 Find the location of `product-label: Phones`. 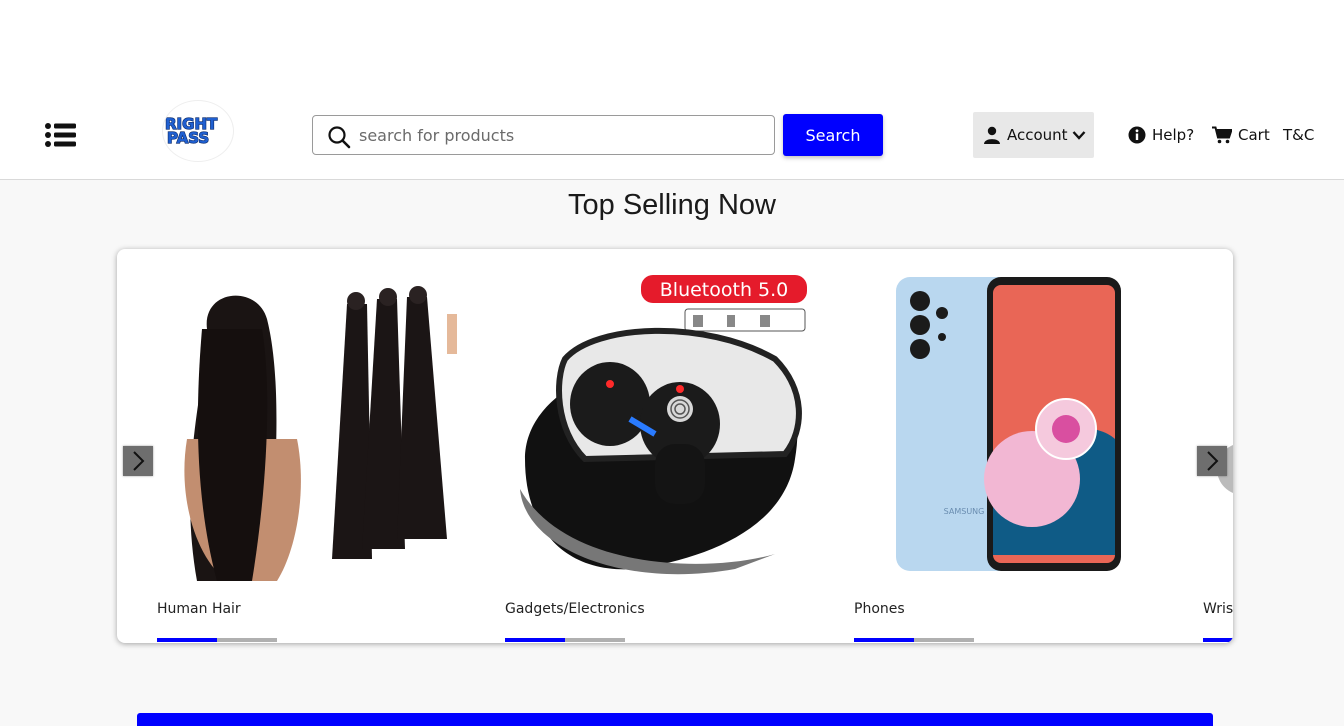

product-label: Phones is located at coordinates (879, 609).